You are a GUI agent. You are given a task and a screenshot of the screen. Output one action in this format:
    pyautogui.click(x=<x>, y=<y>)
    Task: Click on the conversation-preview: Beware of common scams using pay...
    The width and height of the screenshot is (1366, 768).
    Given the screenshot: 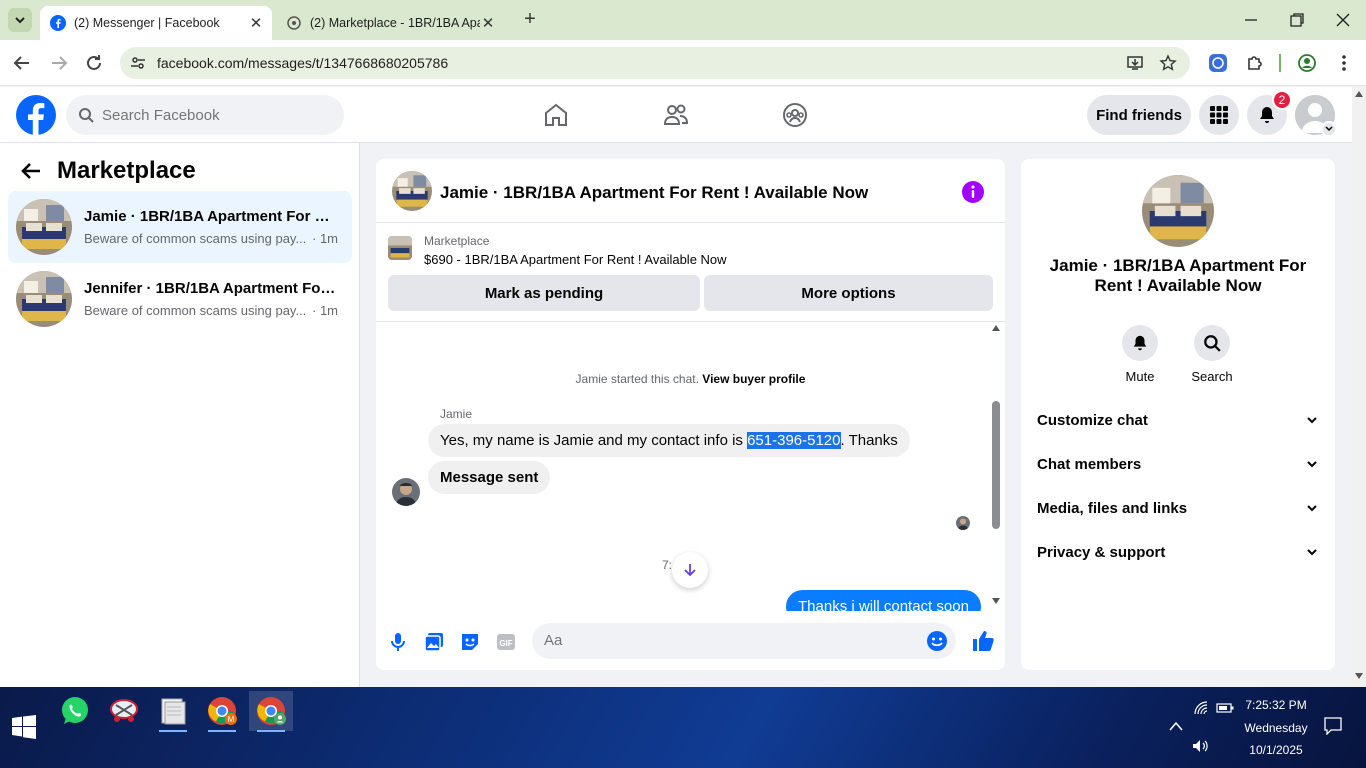 What is the action you would take?
    pyautogui.click(x=195, y=238)
    